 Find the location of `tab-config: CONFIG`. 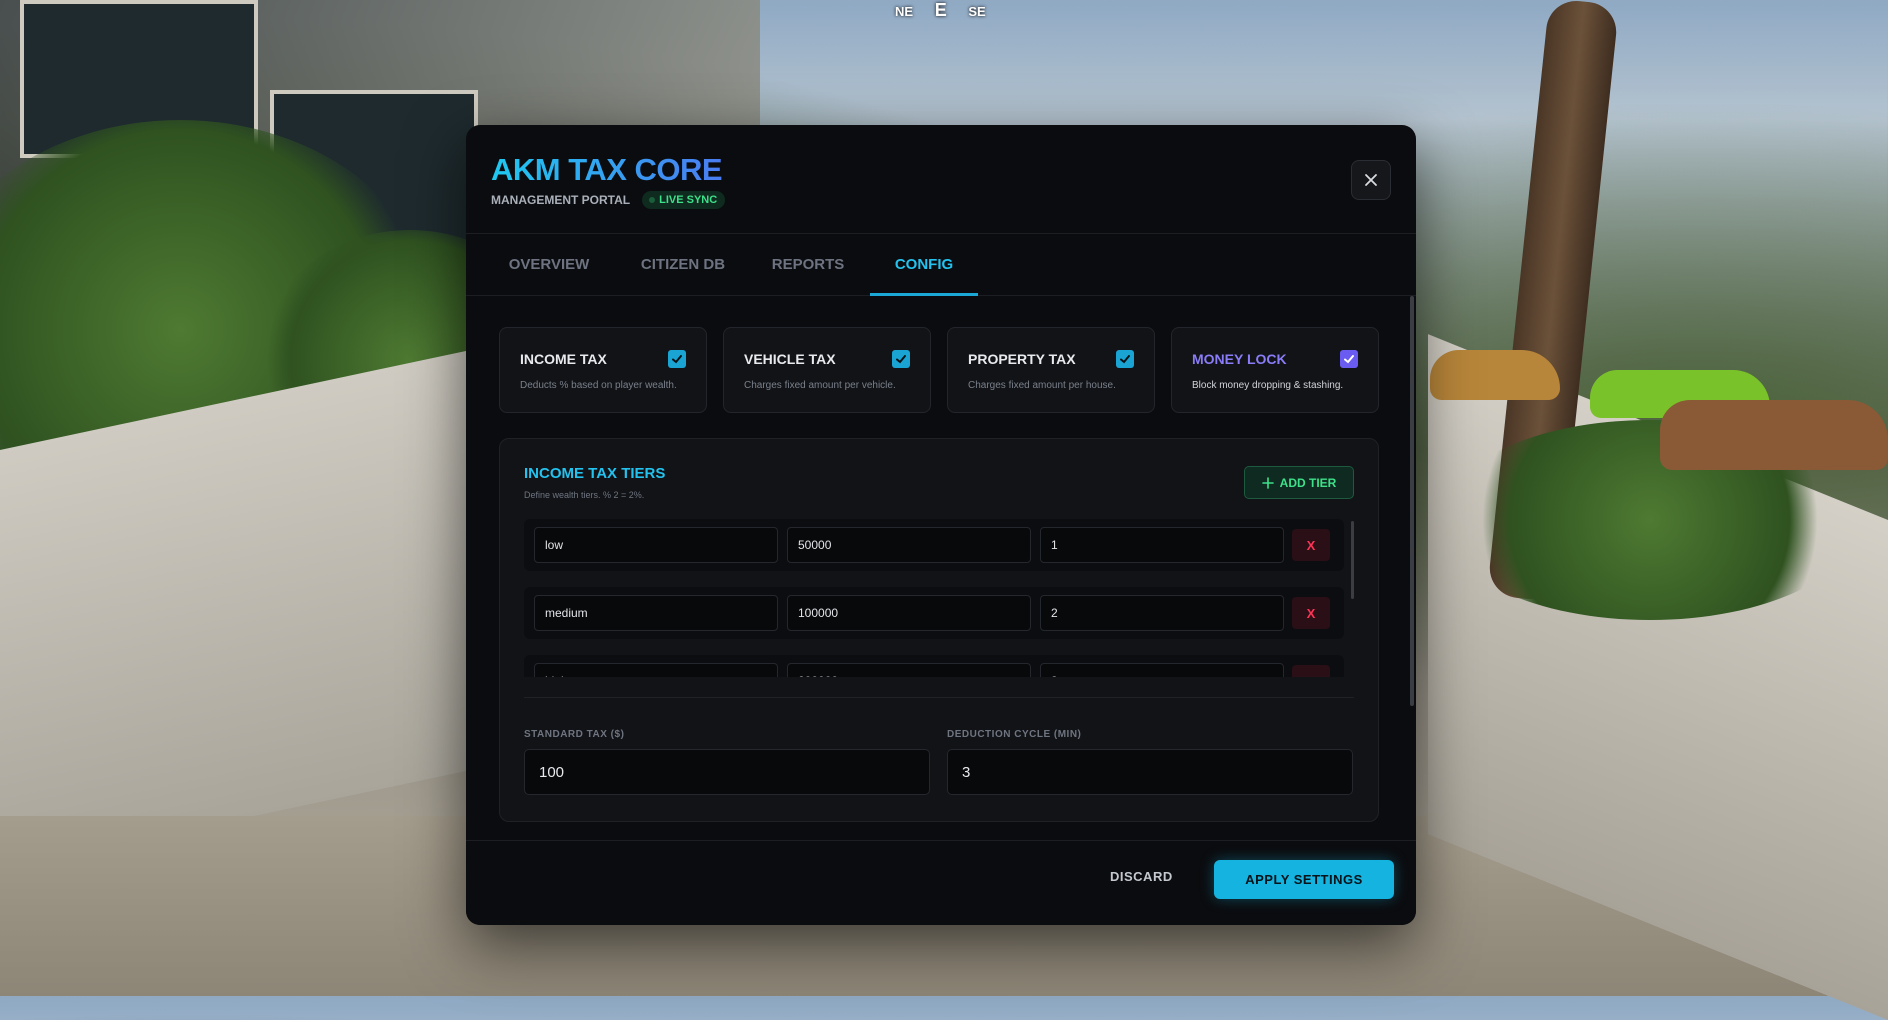

tab-config: CONFIG is located at coordinates (924, 264).